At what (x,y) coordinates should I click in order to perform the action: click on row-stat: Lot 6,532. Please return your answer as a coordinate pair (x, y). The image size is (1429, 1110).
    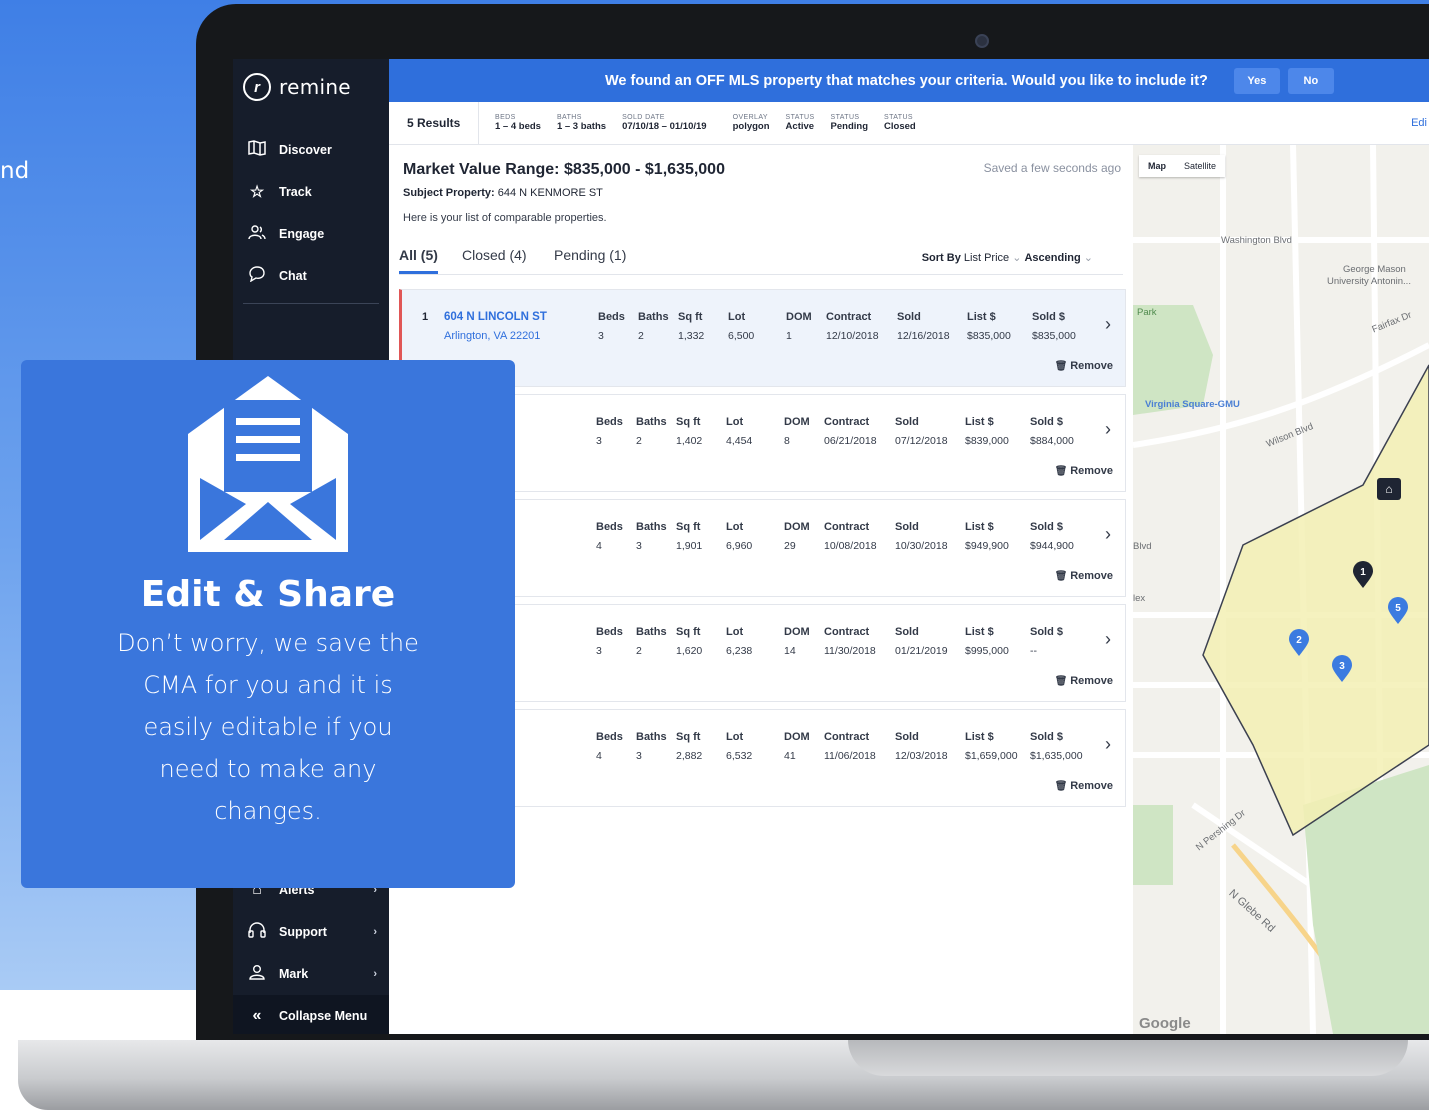
    Looking at the image, I should click on (739, 746).